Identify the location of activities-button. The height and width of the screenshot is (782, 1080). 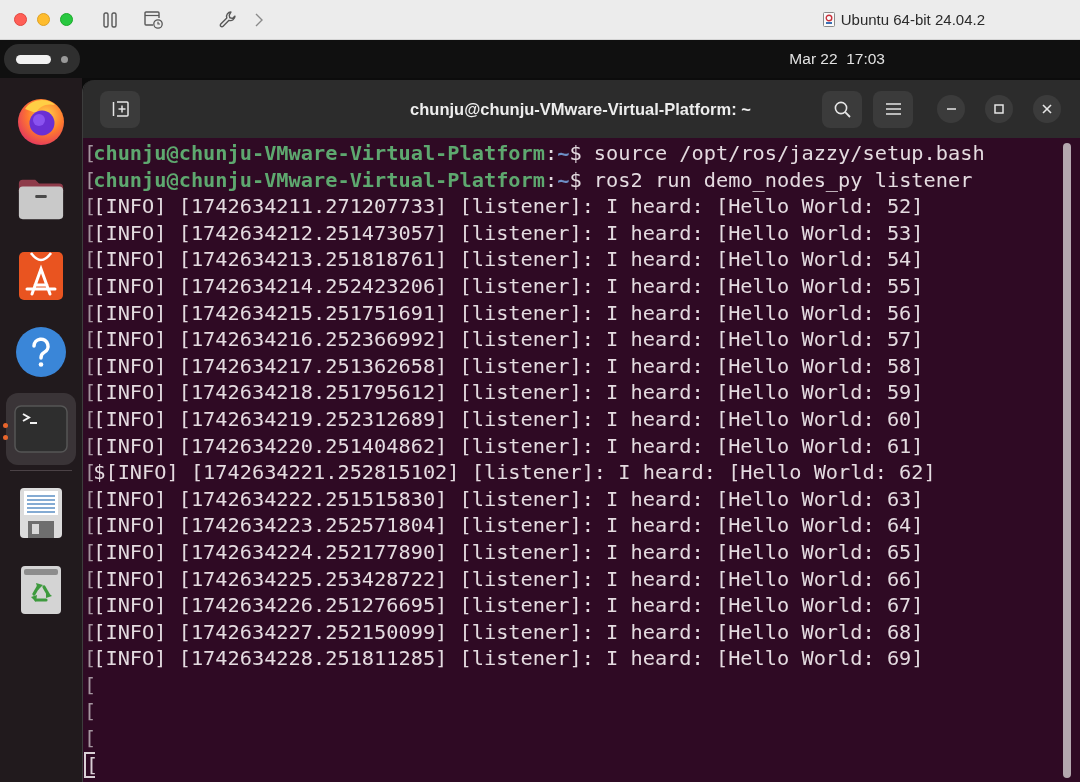
(42, 59).